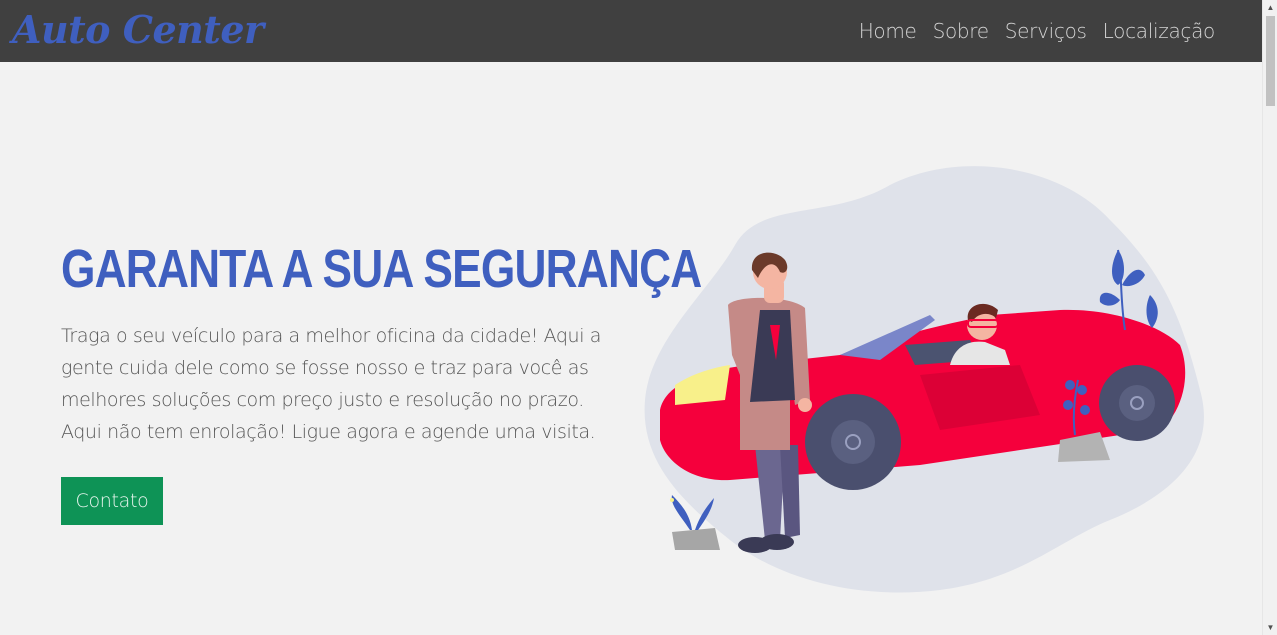 This screenshot has width=1277, height=635. I want to click on contact-button: Contato, so click(112, 501).